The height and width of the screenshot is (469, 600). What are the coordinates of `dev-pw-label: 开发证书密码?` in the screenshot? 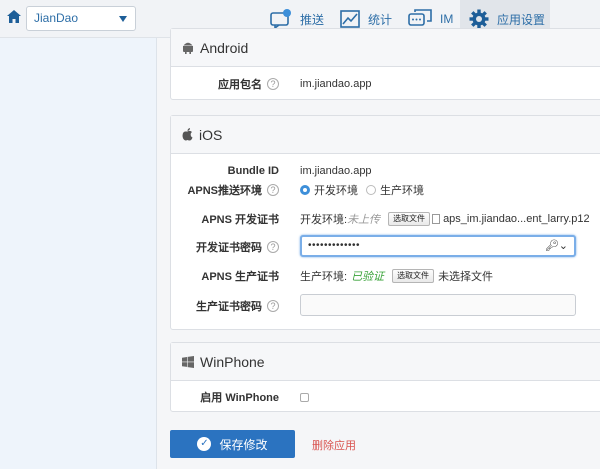 It's located at (237, 247).